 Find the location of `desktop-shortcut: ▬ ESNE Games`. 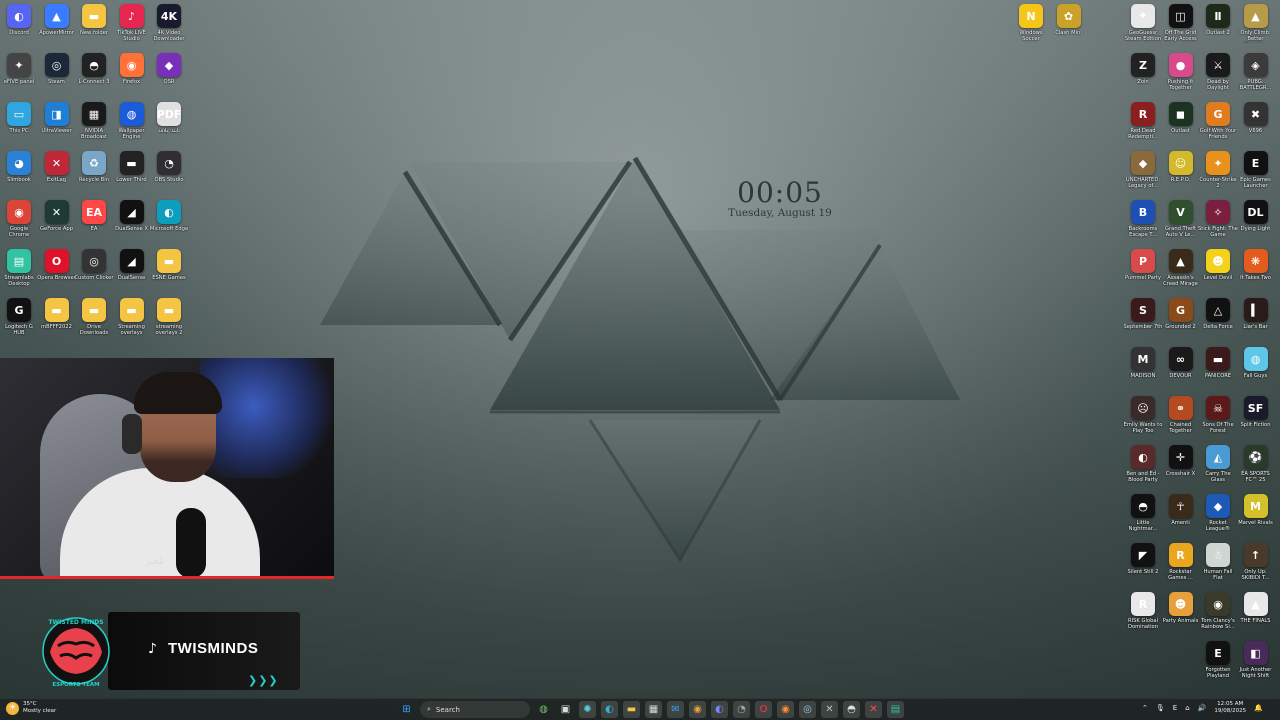

desktop-shortcut: ▬ ESNE Games is located at coordinates (169, 269).